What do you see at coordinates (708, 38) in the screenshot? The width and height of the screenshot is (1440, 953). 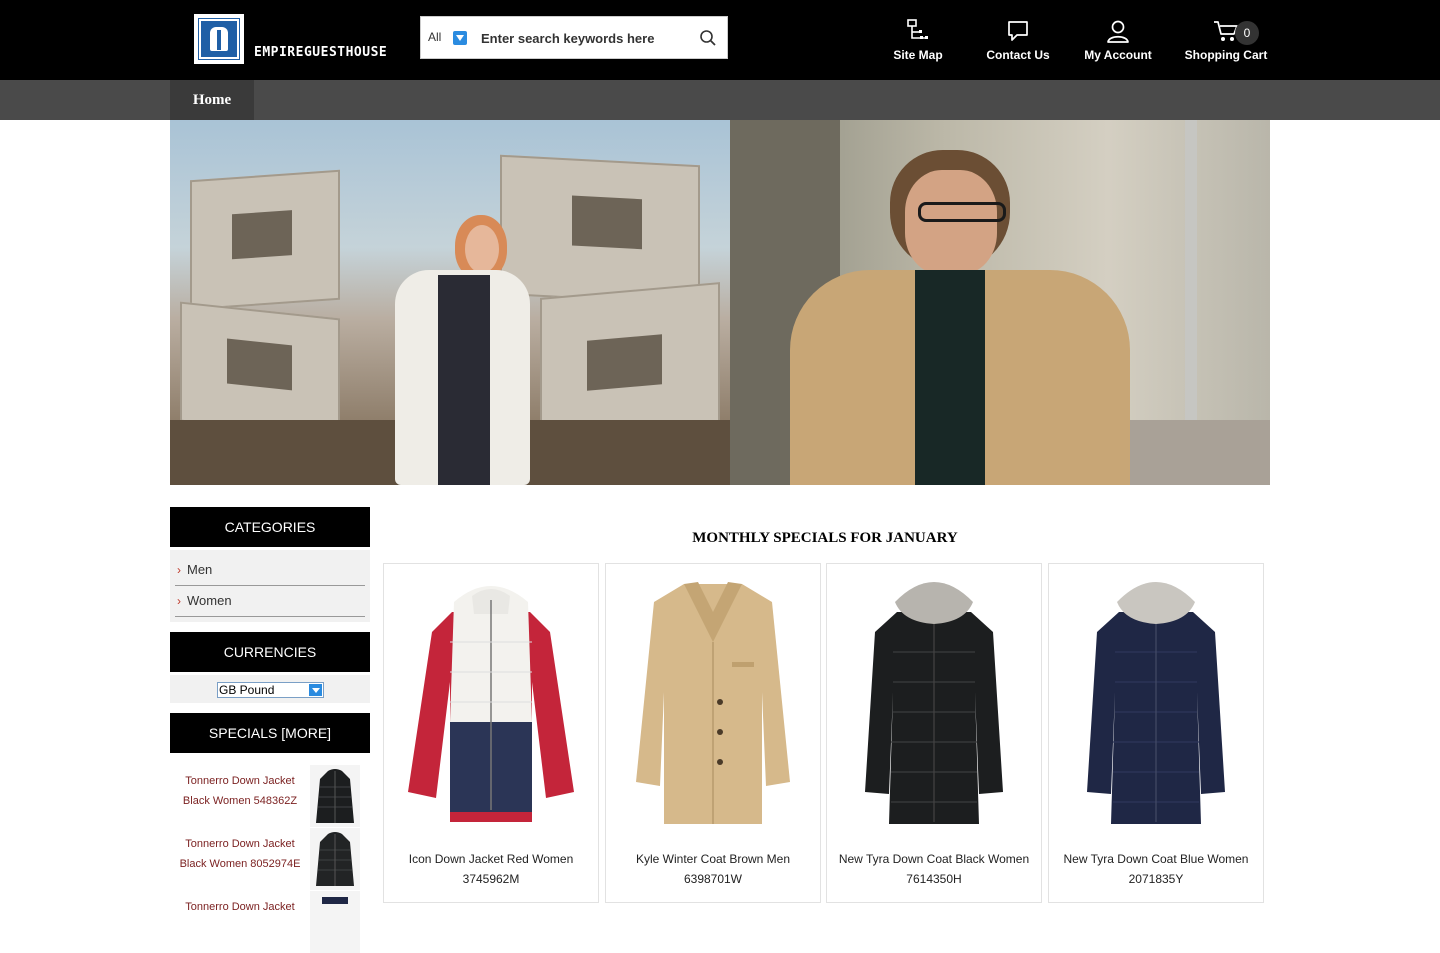 I see `search-icon` at bounding box center [708, 38].